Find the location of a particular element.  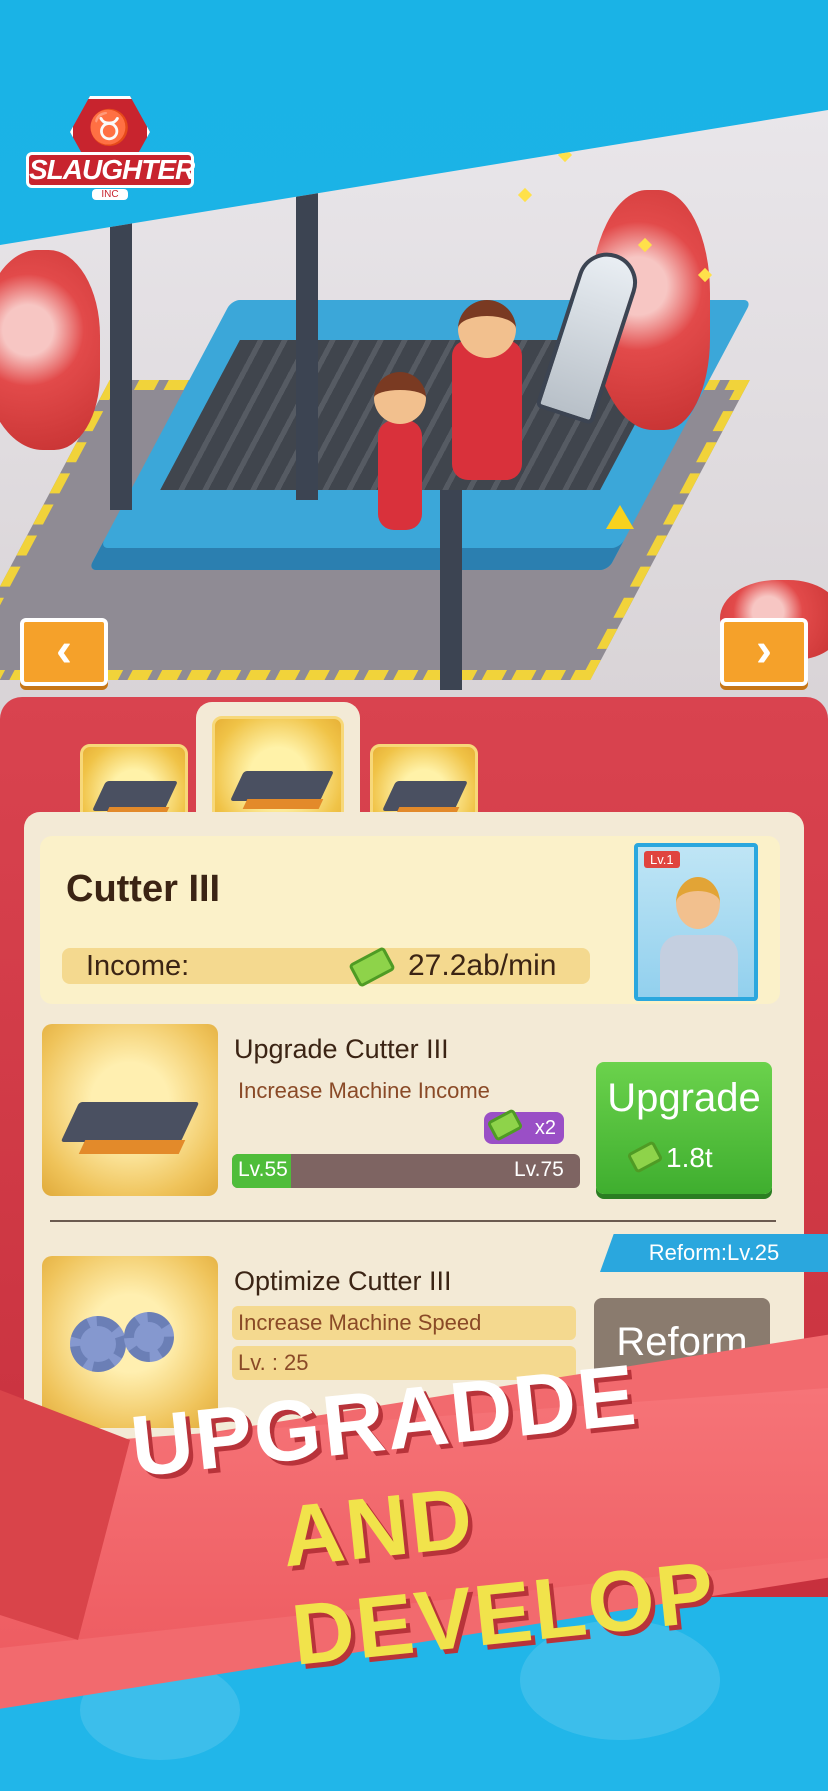

bull-icon: ♉ is located at coordinates (109, 128).